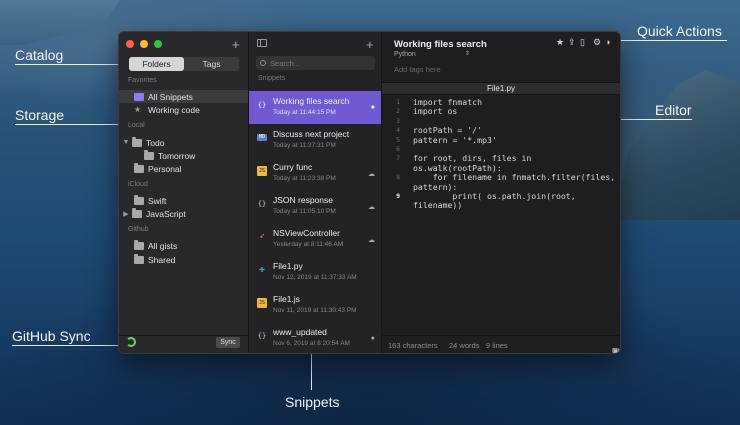 This screenshot has width=740, height=425. What do you see at coordinates (398, 139) in the screenshot?
I see `line-number: 5` at bounding box center [398, 139].